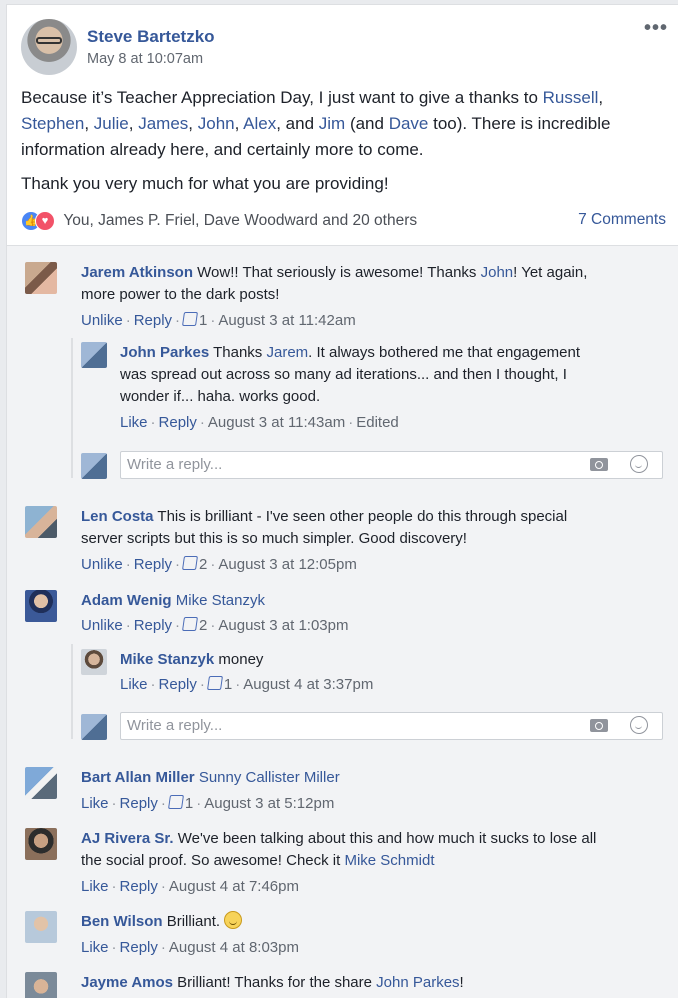 This screenshot has width=678, height=998. I want to click on more-options-icon: •••, so click(656, 28).